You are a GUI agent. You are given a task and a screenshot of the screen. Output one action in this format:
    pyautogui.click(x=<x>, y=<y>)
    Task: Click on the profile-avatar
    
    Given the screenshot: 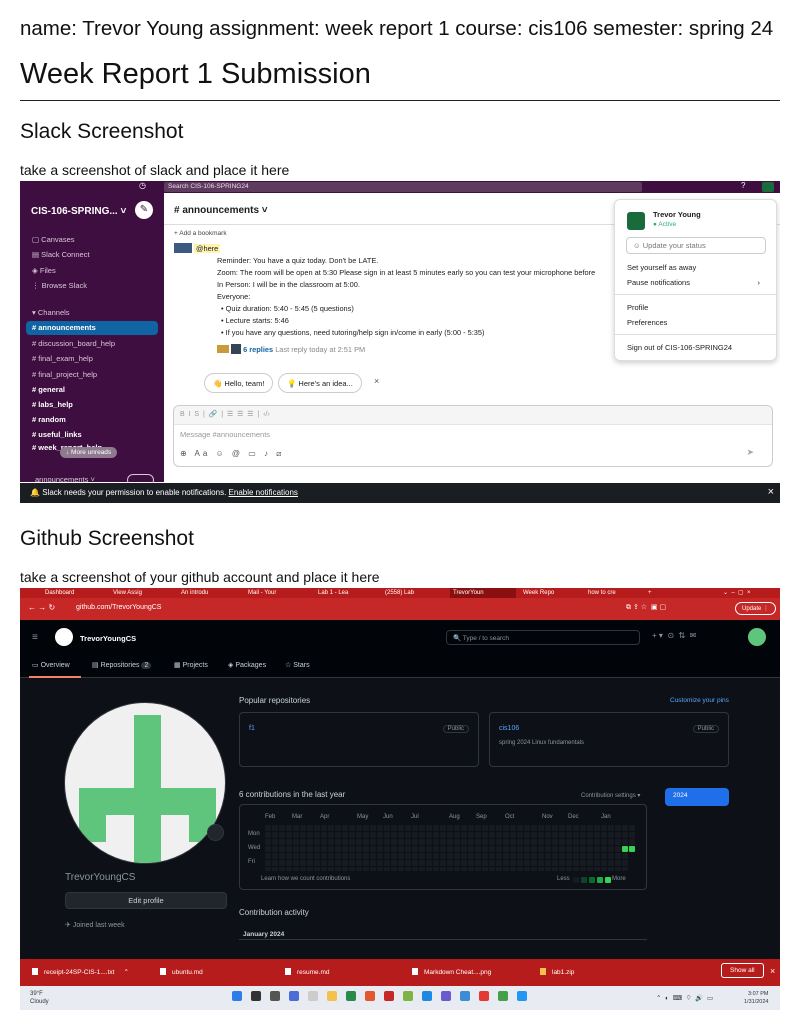 What is the action you would take?
    pyautogui.click(x=636, y=221)
    